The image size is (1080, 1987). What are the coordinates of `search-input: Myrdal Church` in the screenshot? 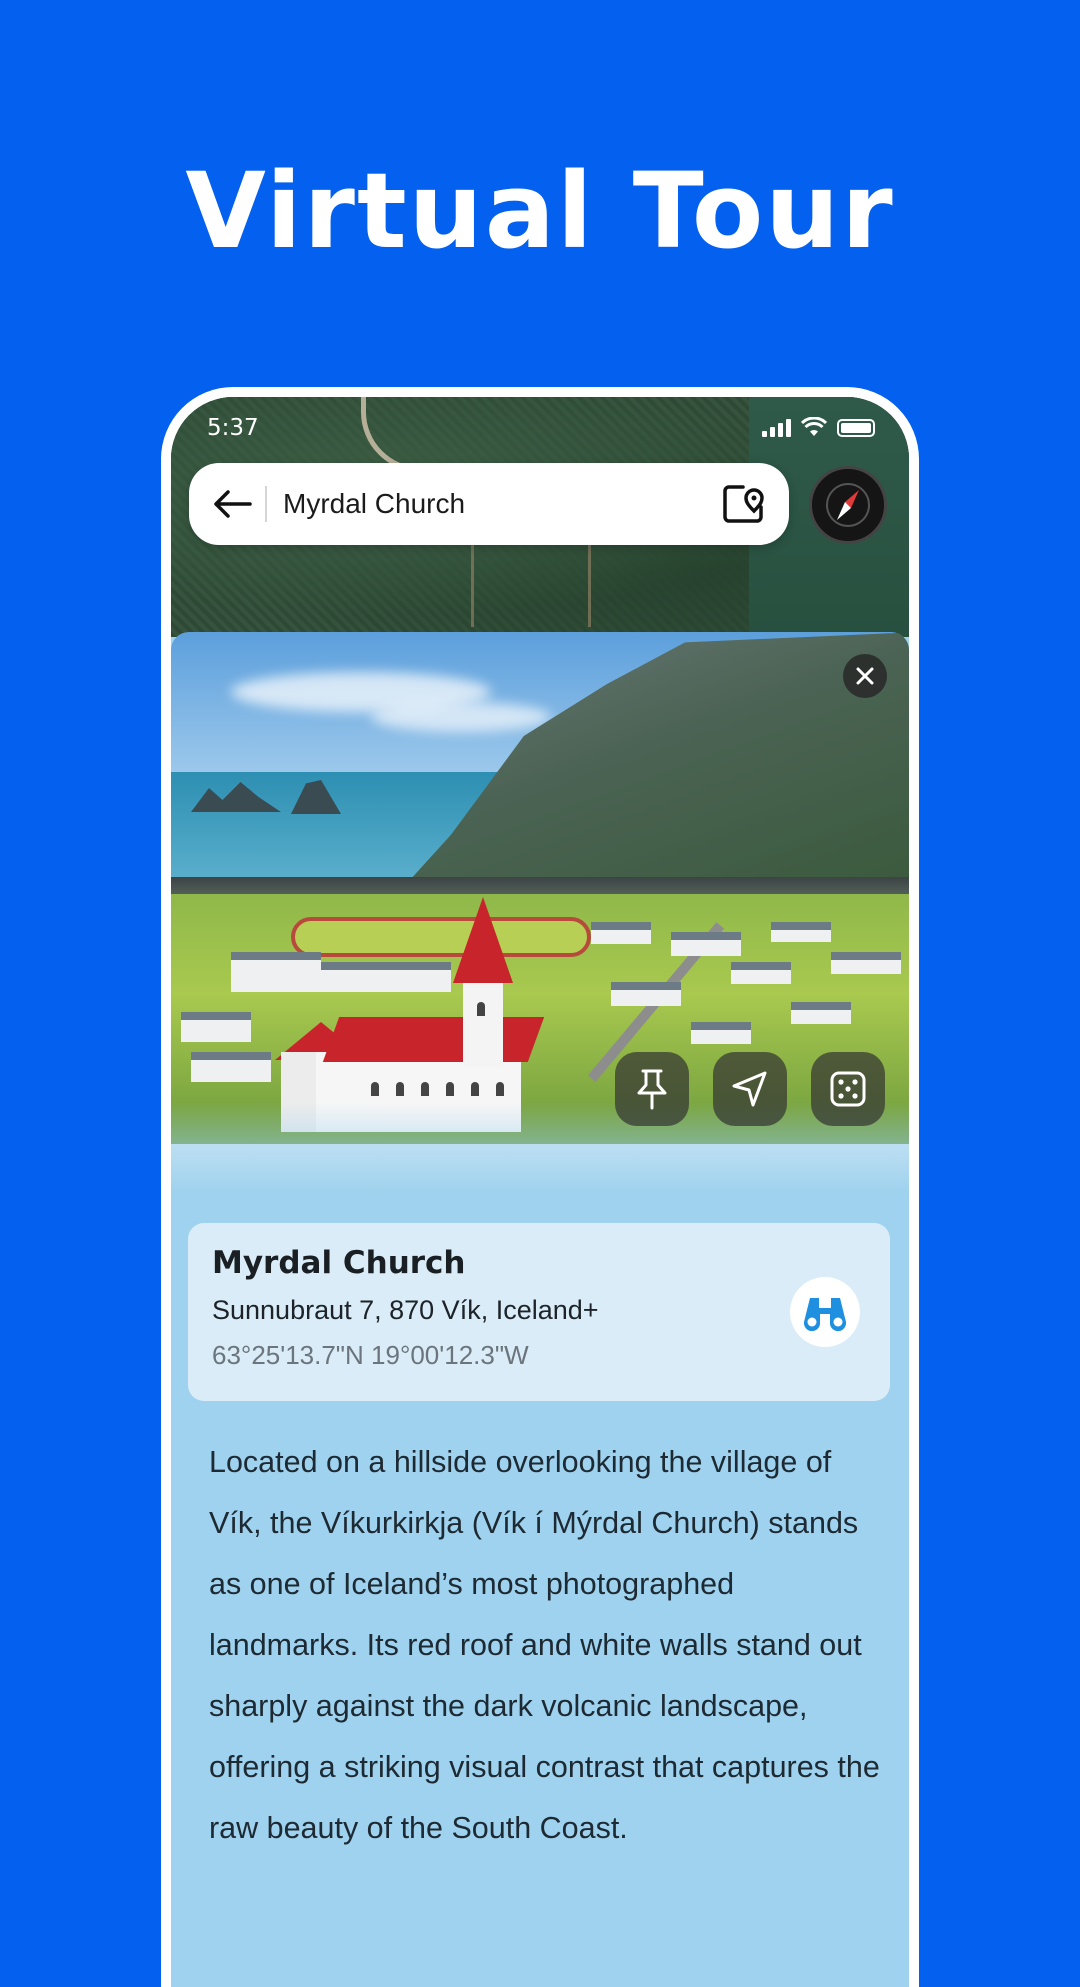 It's located at (501, 504).